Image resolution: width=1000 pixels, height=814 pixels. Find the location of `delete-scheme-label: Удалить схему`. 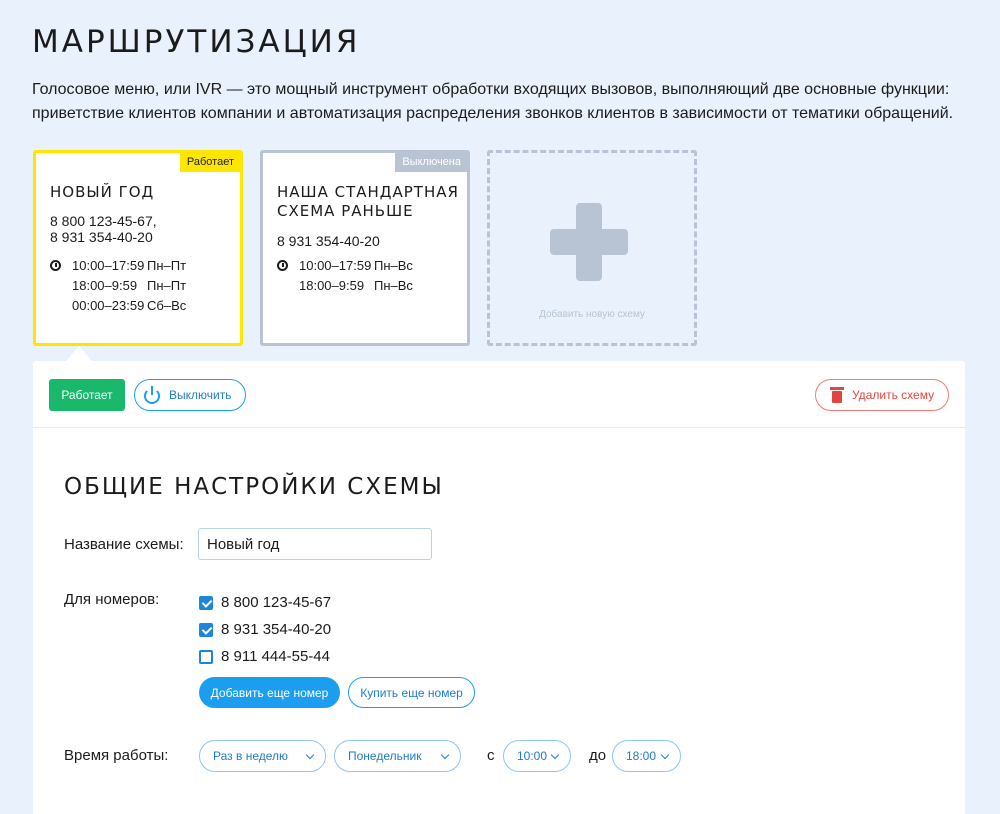

delete-scheme-label: Удалить схему is located at coordinates (893, 395).